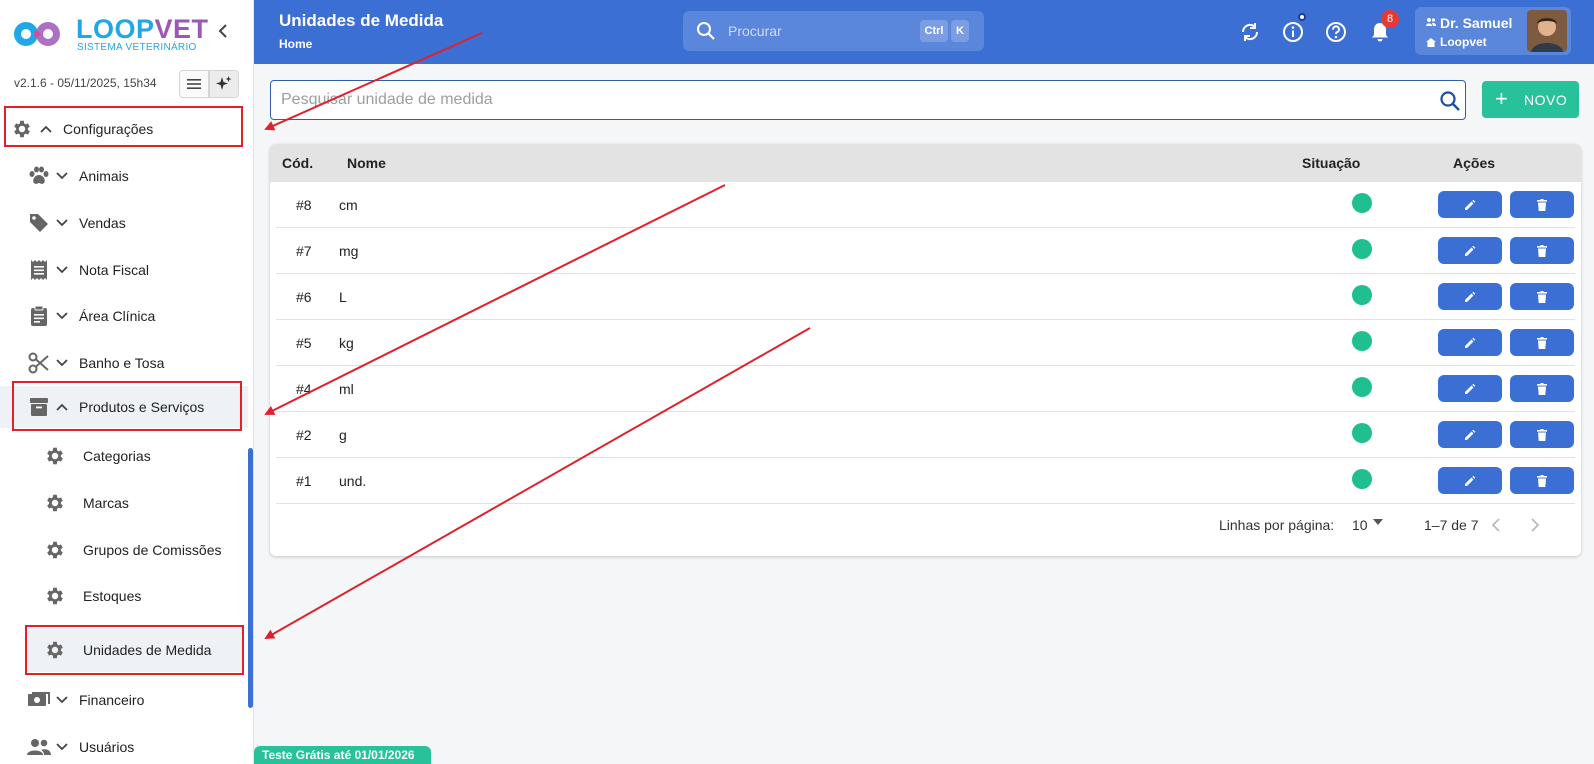 The height and width of the screenshot is (764, 1594). I want to click on table-row: #7 mg, so click(925, 251).